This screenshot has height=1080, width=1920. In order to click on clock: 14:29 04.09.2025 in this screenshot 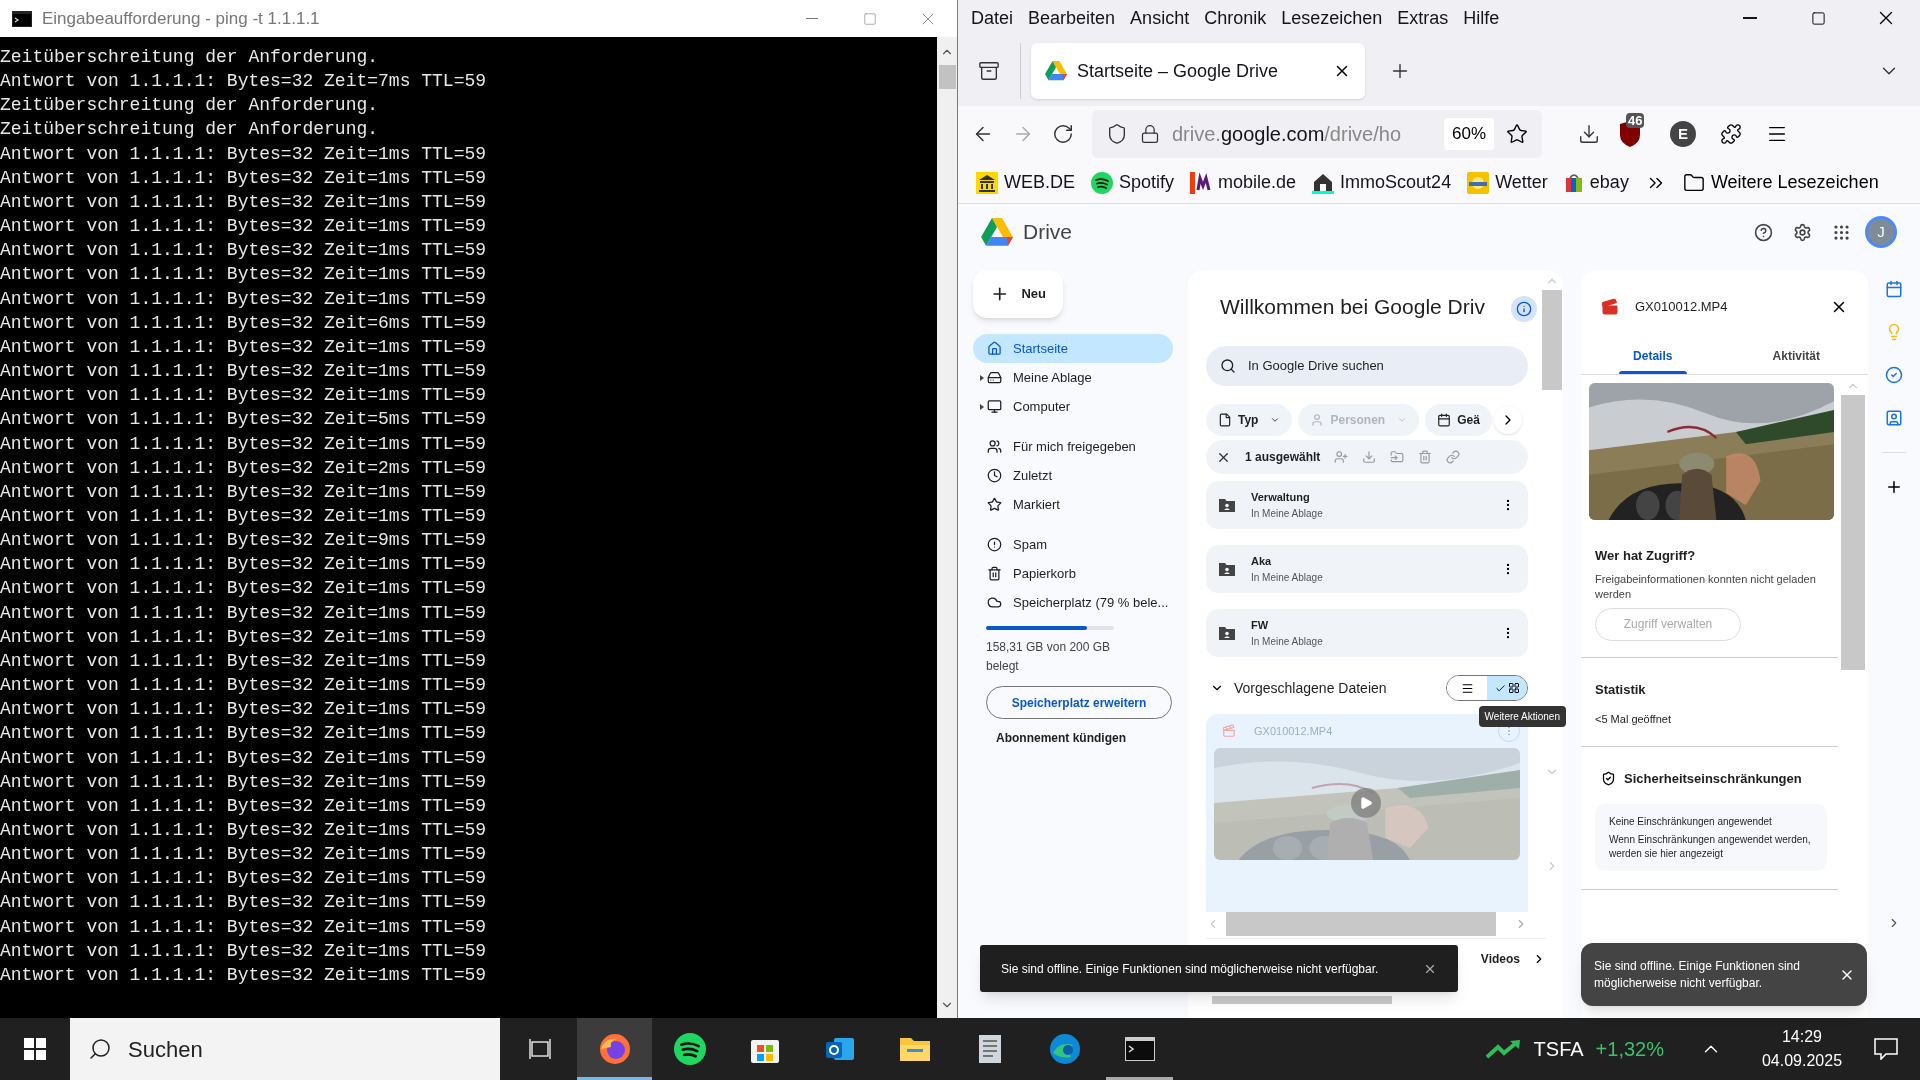, I will do `click(1802, 1049)`.